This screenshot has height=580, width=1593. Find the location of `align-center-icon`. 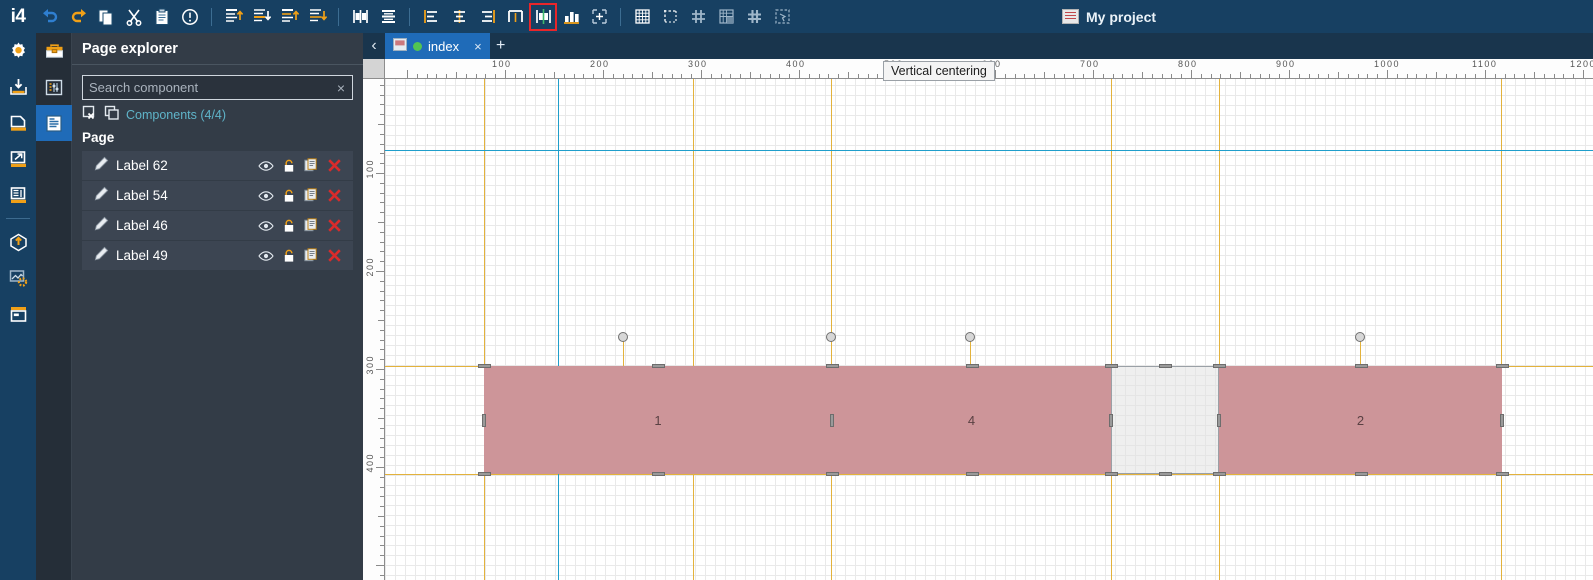

align-center-icon is located at coordinates (459, 17).